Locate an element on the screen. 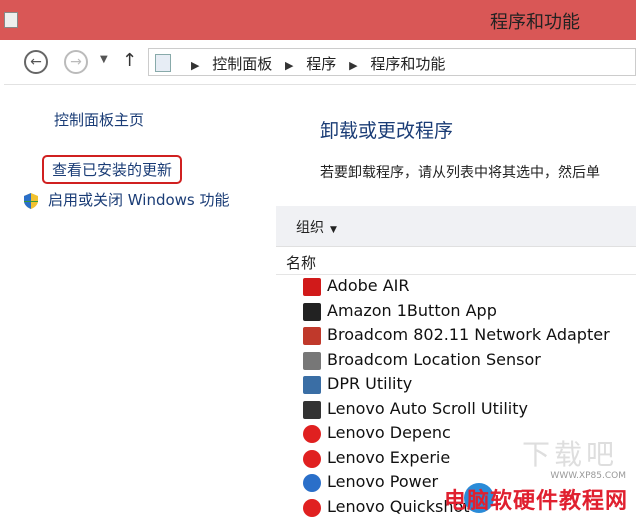 The image size is (636, 519). adobe-air-icon is located at coordinates (312, 287).